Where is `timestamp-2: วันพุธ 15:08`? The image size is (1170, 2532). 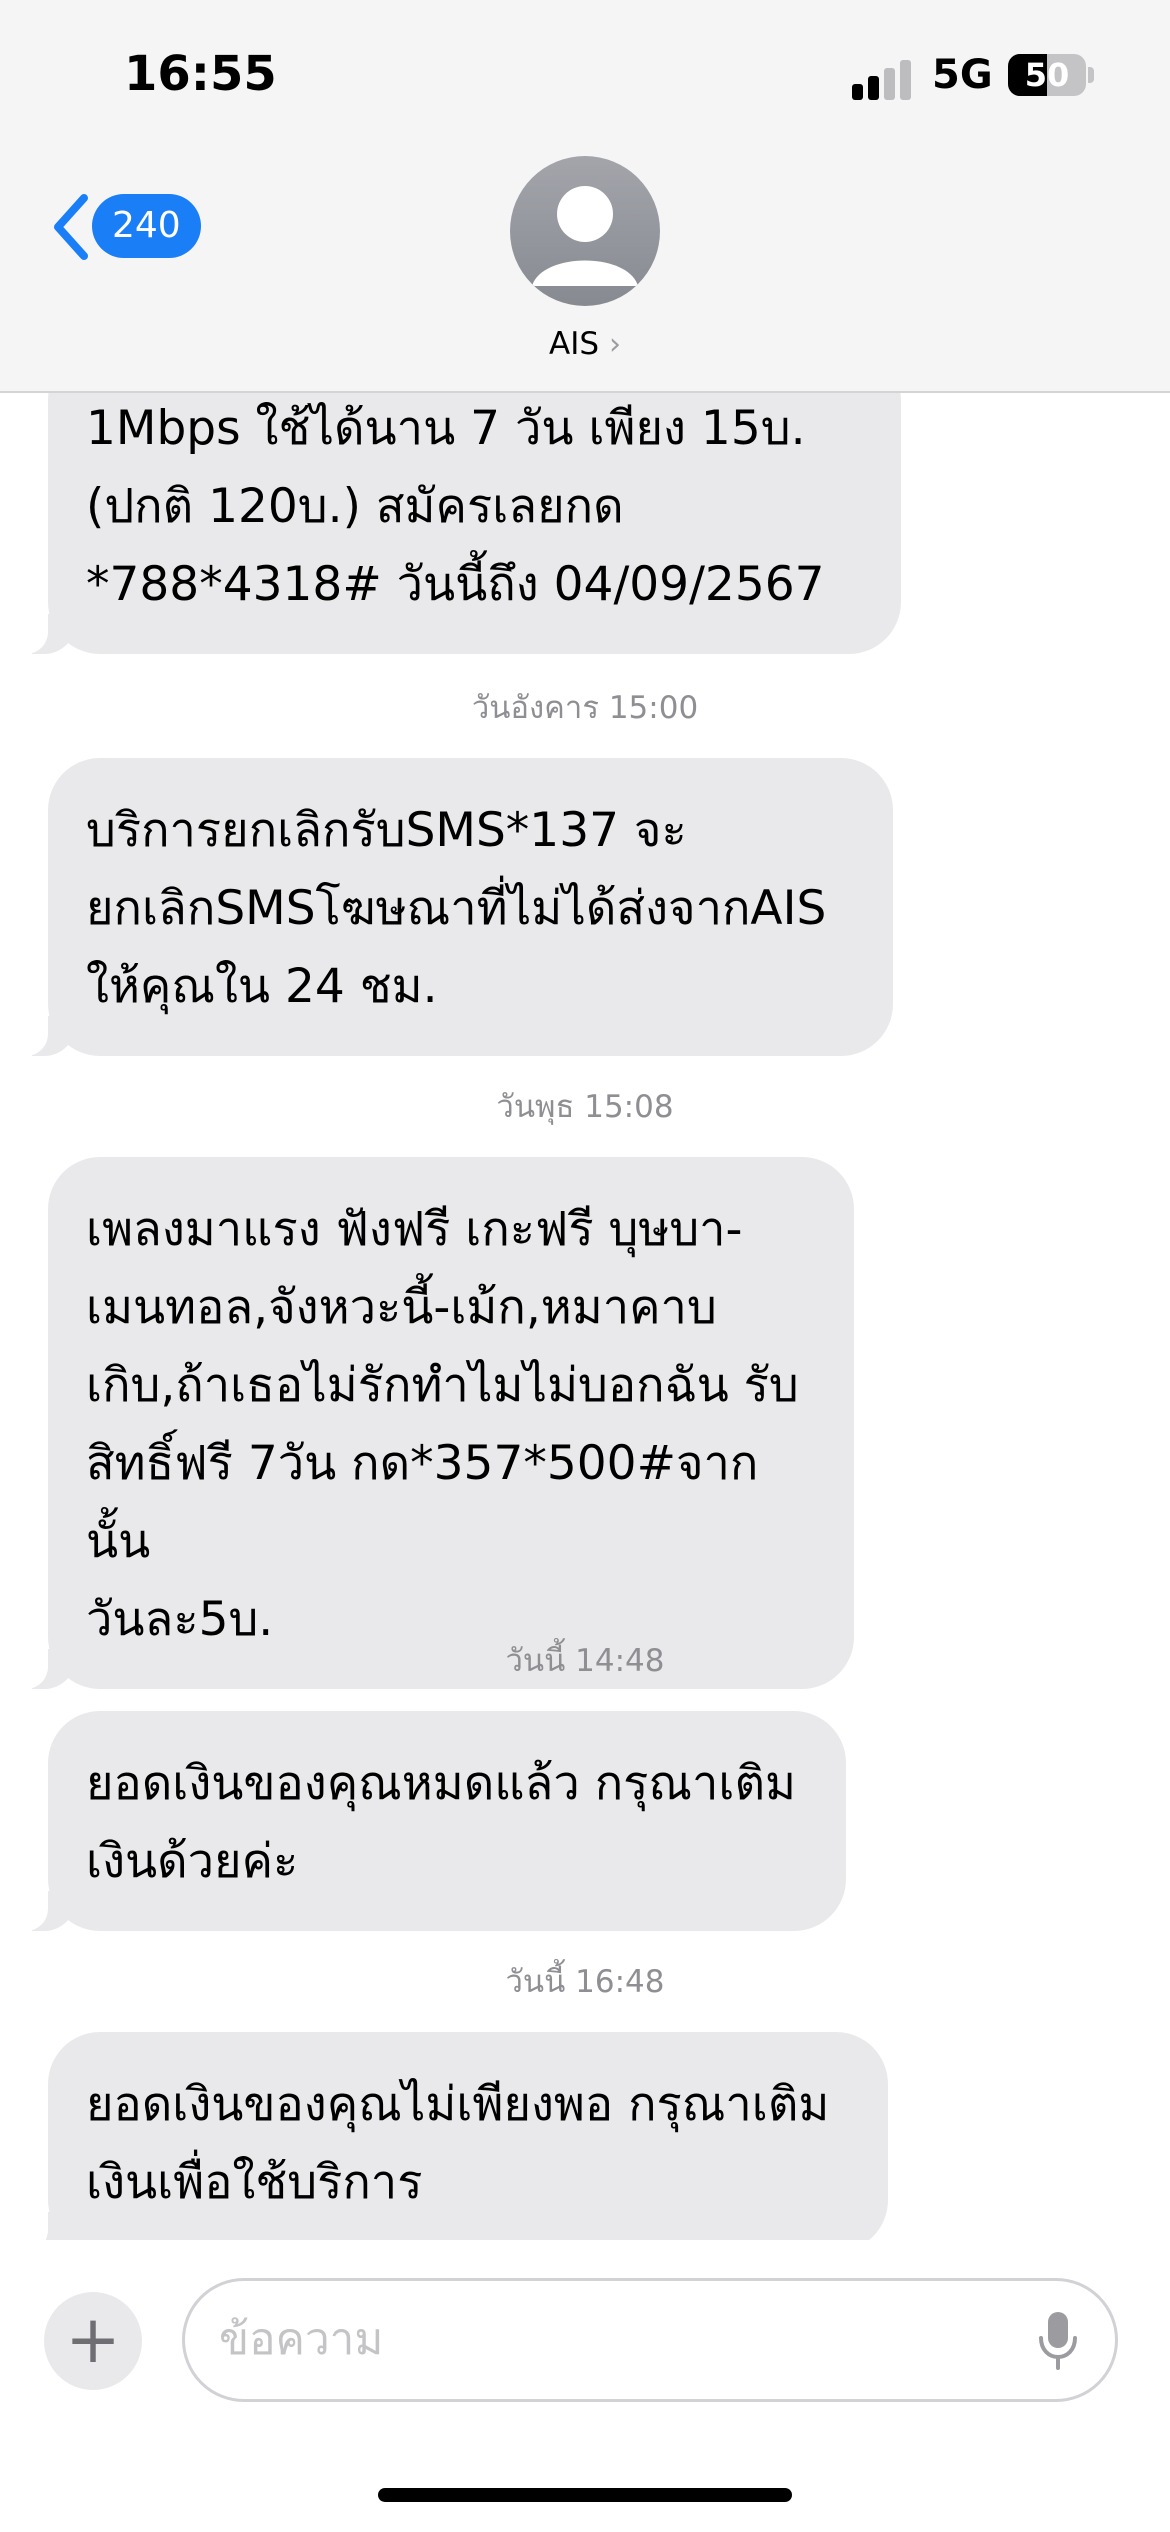 timestamp-2: วันพุธ 15:08 is located at coordinates (585, 1107).